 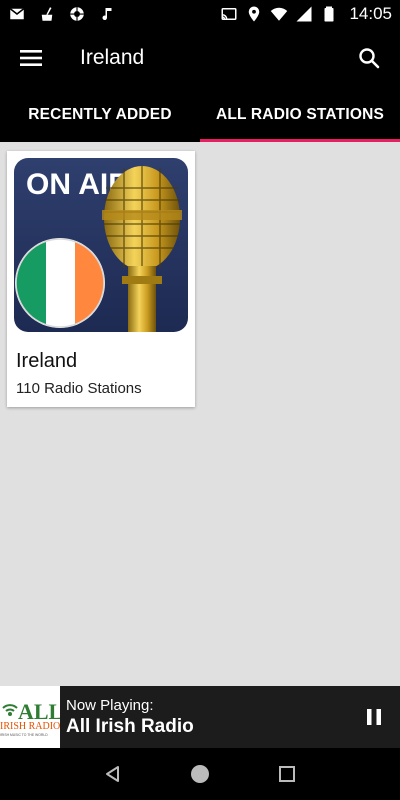 What do you see at coordinates (30, 726) in the screenshot?
I see `logo-irish-radio-text: IRISH RADIO` at bounding box center [30, 726].